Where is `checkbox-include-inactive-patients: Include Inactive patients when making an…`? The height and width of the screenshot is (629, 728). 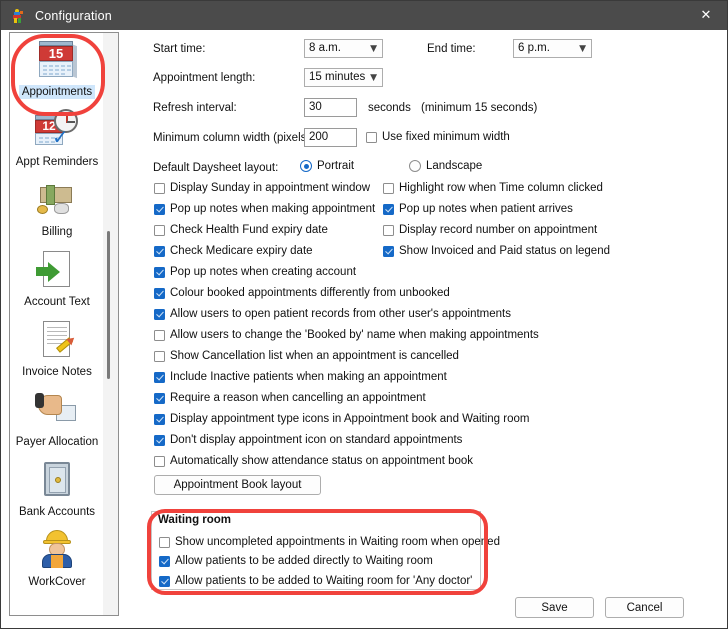
checkbox-include-inactive-patients: Include Inactive patients when making an… is located at coordinates (300, 377).